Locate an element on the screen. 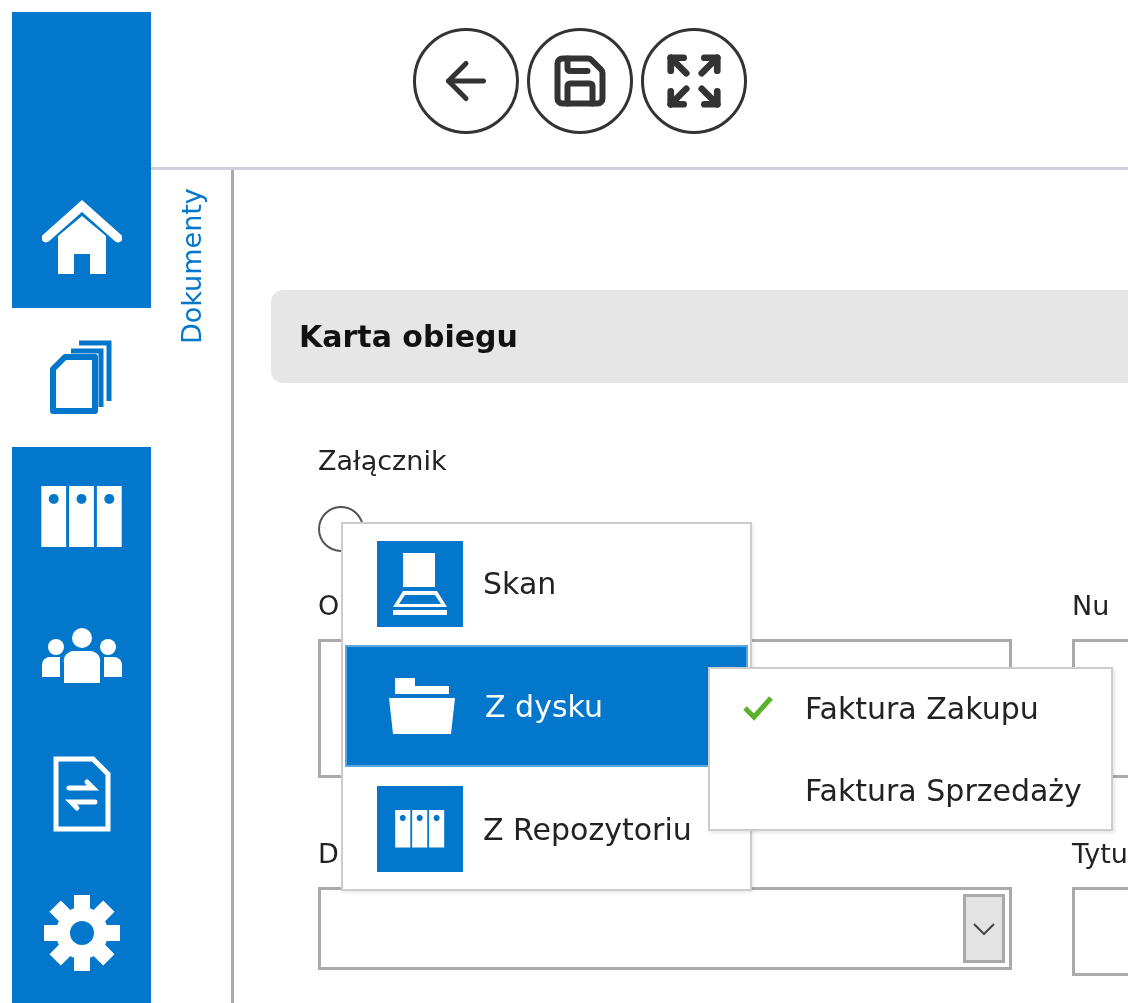 This screenshot has height=1003, width=1128. field-label: D is located at coordinates (329, 853).